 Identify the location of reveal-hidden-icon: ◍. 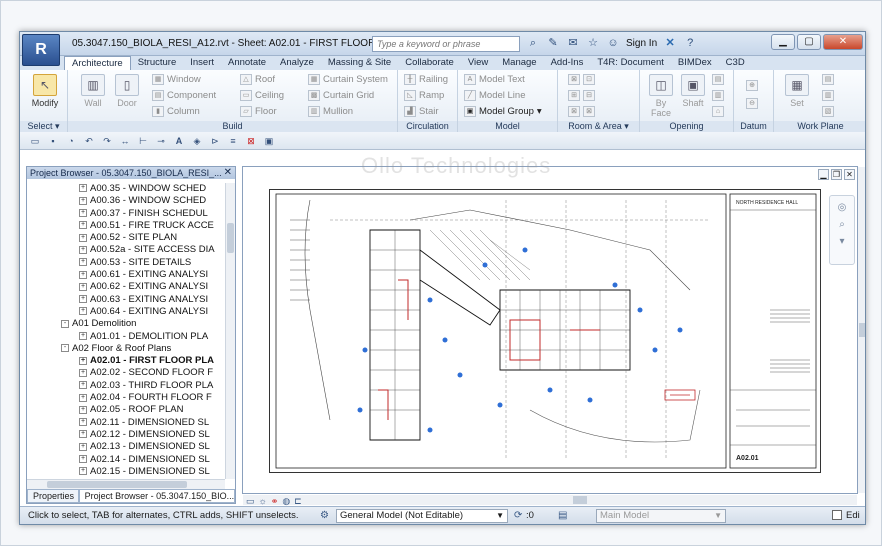
(286, 501).